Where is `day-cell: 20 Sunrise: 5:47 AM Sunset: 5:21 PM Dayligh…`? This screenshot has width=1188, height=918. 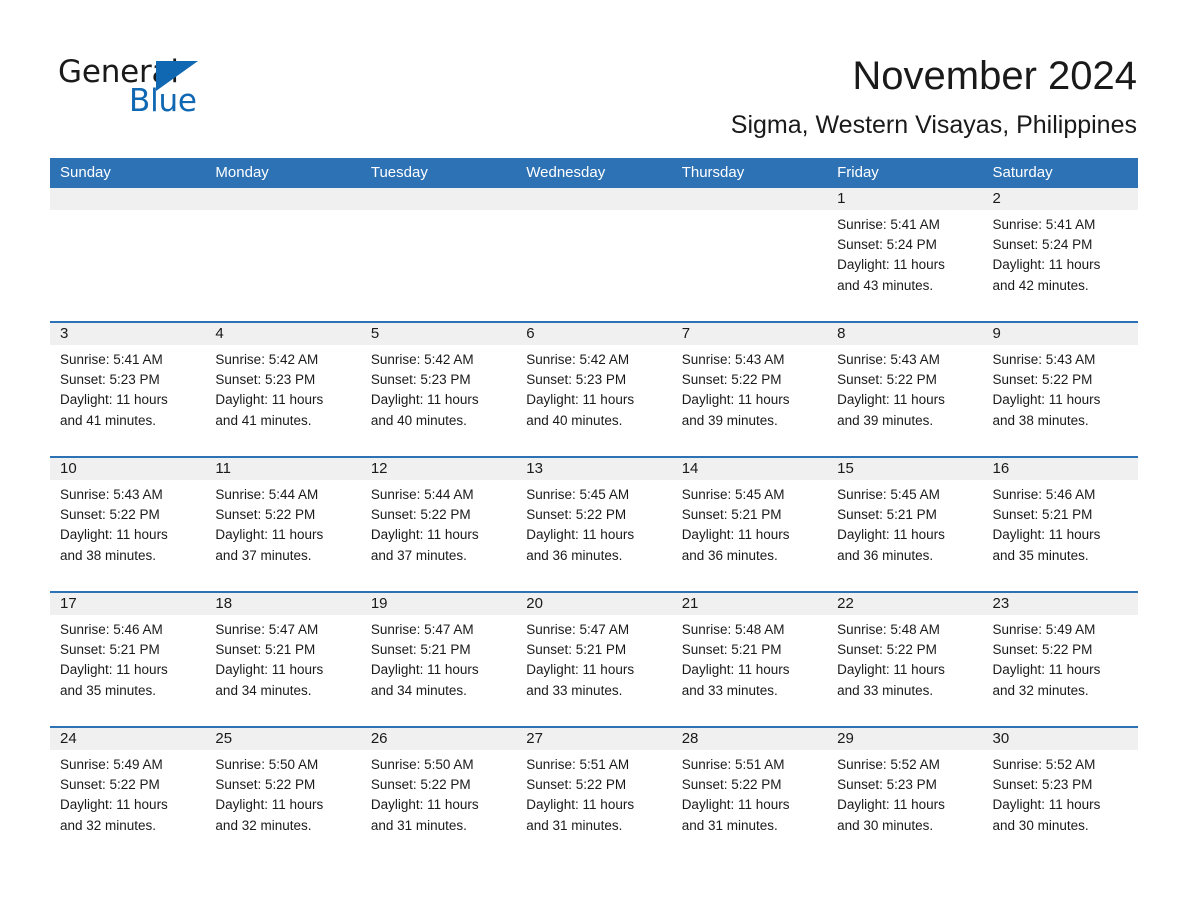
day-cell: 20 Sunrise: 5:47 AM Sunset: 5:21 PM Dayligh… is located at coordinates (594, 659).